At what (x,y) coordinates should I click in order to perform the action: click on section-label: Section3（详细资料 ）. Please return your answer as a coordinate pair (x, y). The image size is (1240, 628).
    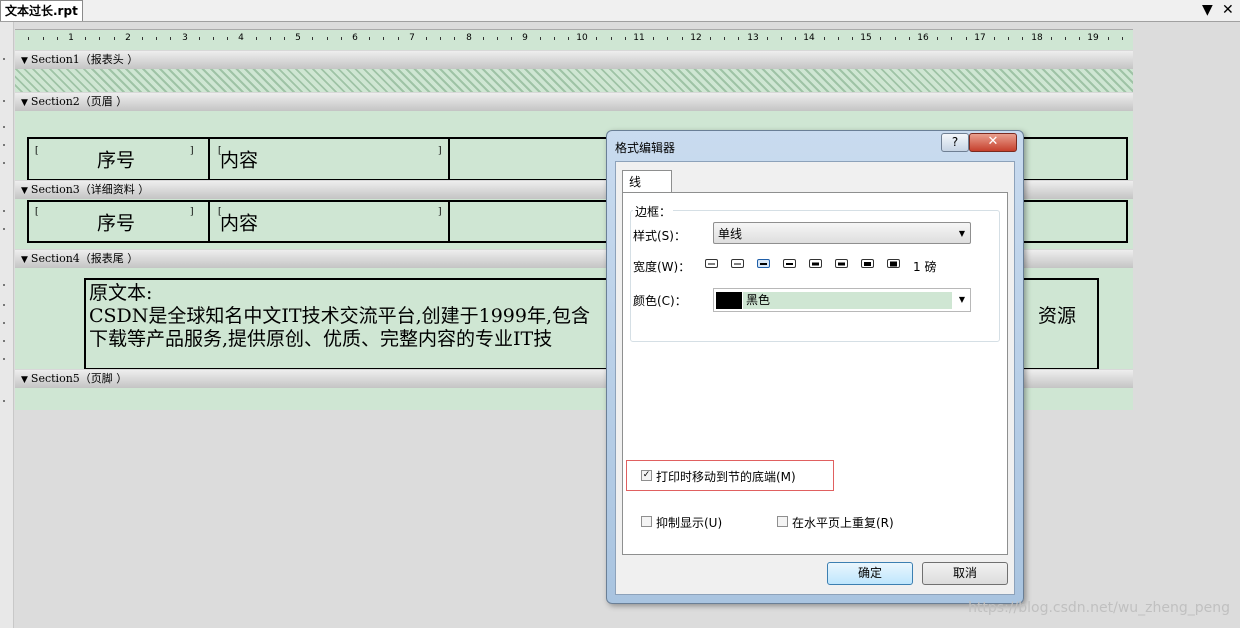
    Looking at the image, I should click on (90, 189).